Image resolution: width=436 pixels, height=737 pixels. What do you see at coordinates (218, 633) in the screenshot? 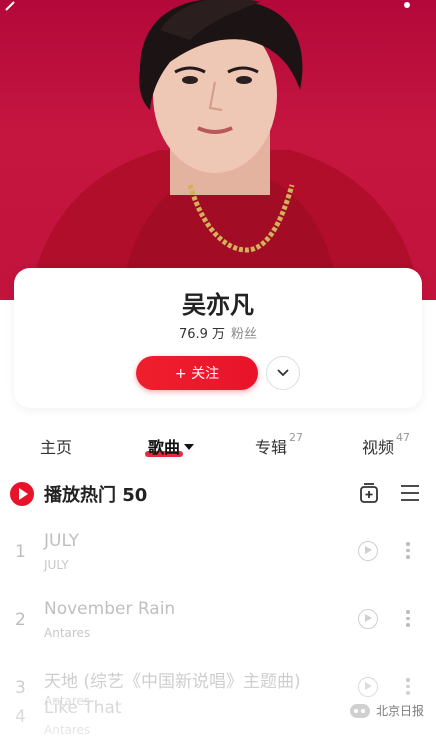
I see `song-row: 2 November Rain Antares` at bounding box center [218, 633].